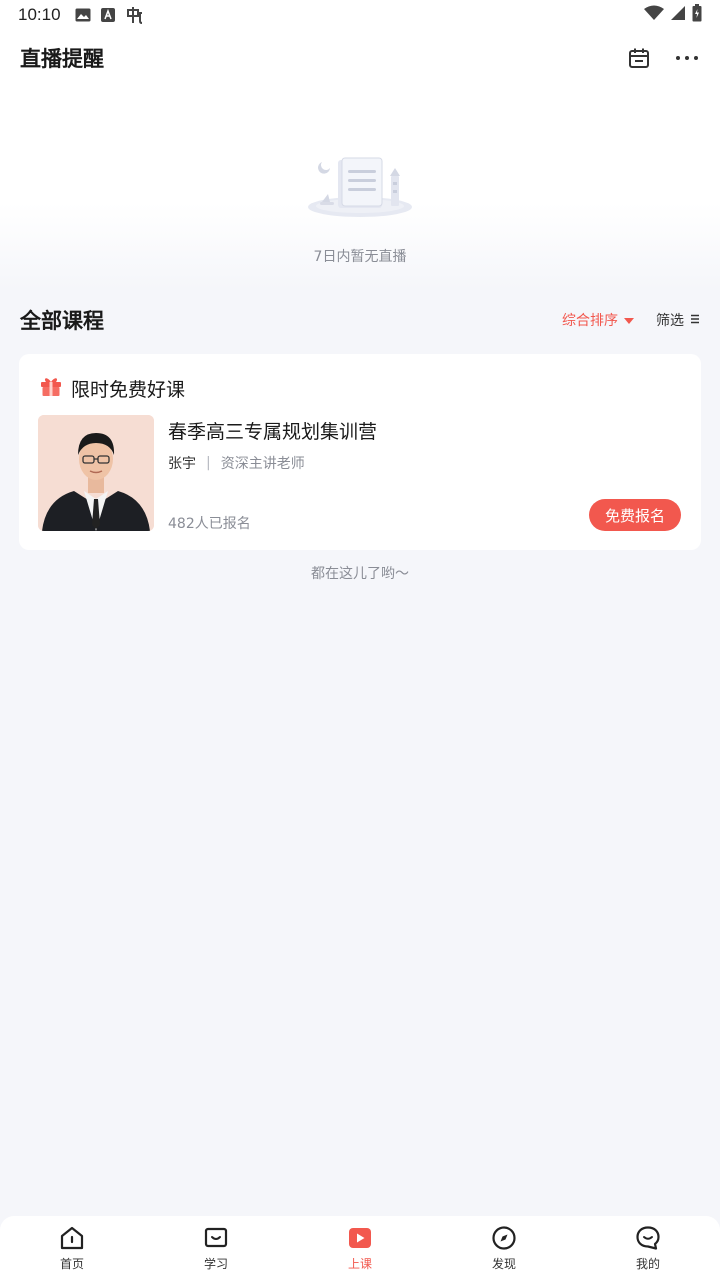 This screenshot has width=720, height=1280. Describe the element at coordinates (62, 59) in the screenshot. I see `page-title: 直播提醒` at that location.